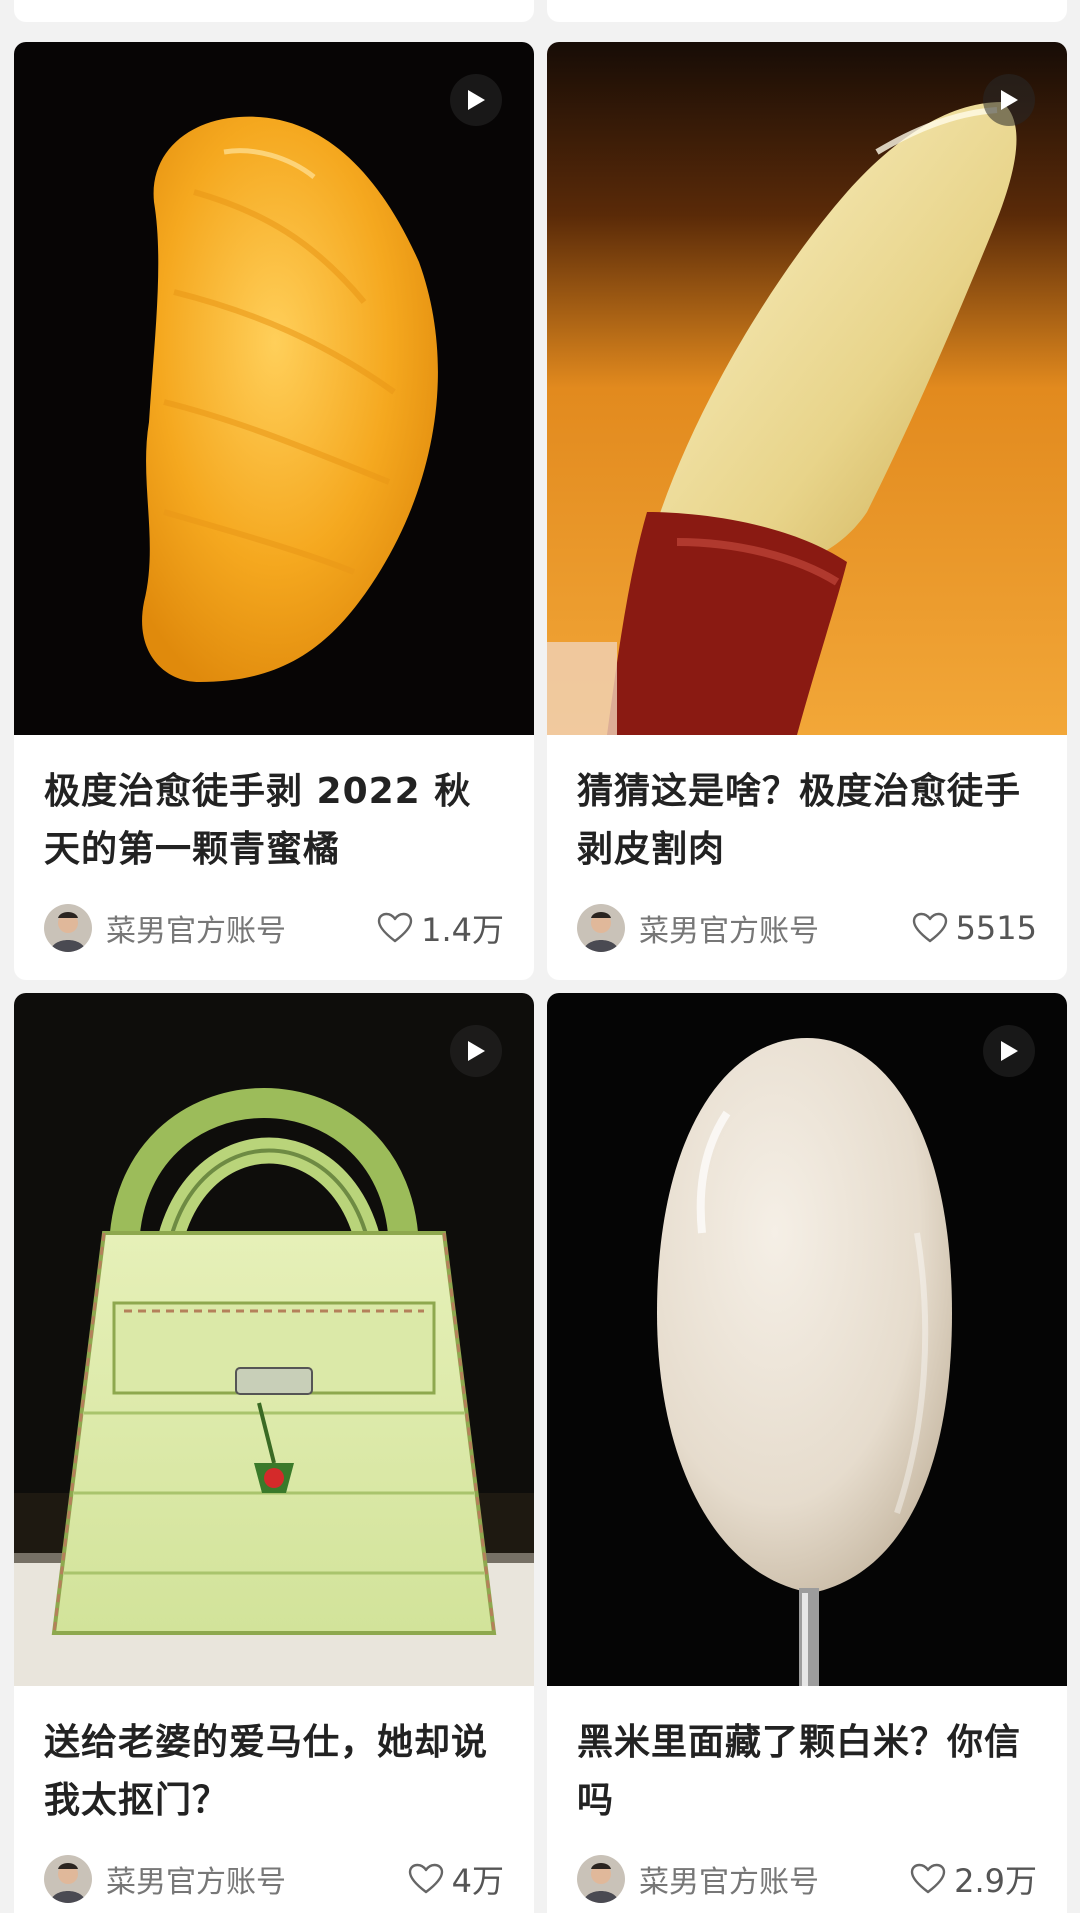  Describe the element at coordinates (807, 821) in the screenshot. I see `card-title: 猜猜这是啥？极度治愈徒手剥皮割肉` at that location.